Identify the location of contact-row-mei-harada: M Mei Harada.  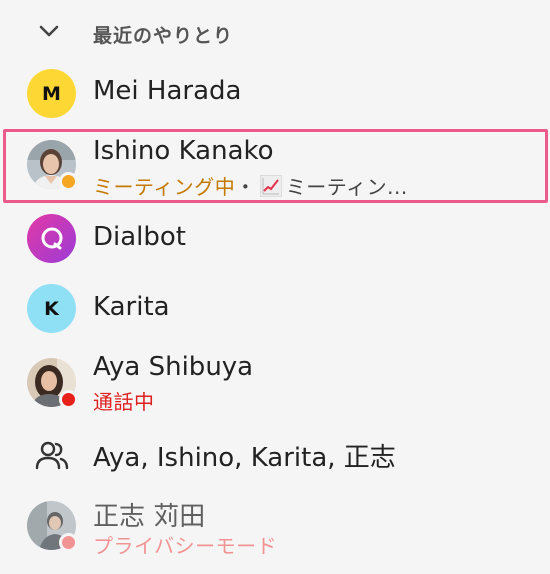
(275, 95).